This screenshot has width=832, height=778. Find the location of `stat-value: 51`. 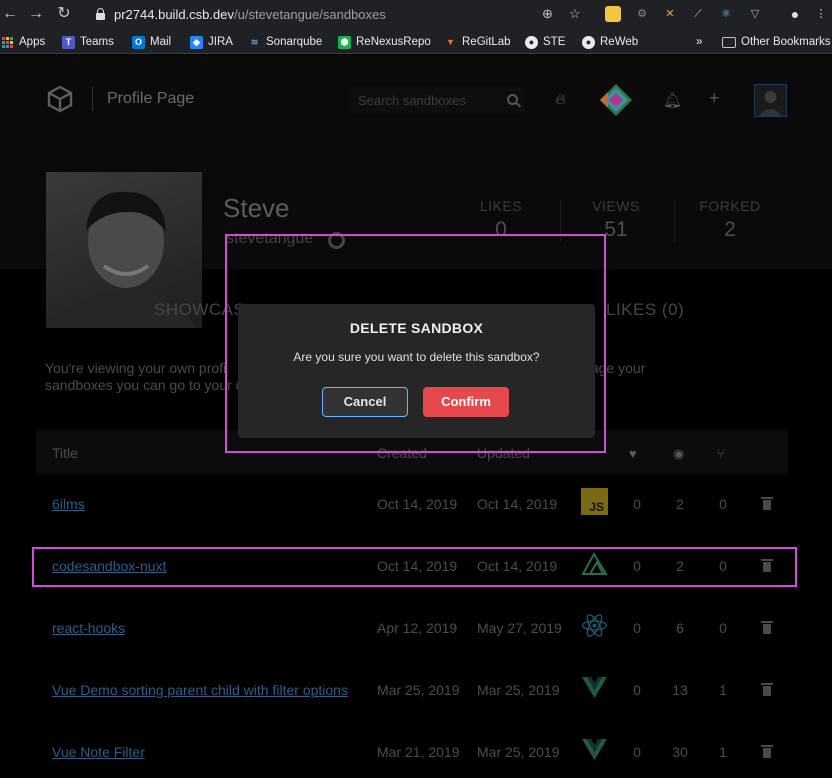

stat-value: 51 is located at coordinates (616, 229).